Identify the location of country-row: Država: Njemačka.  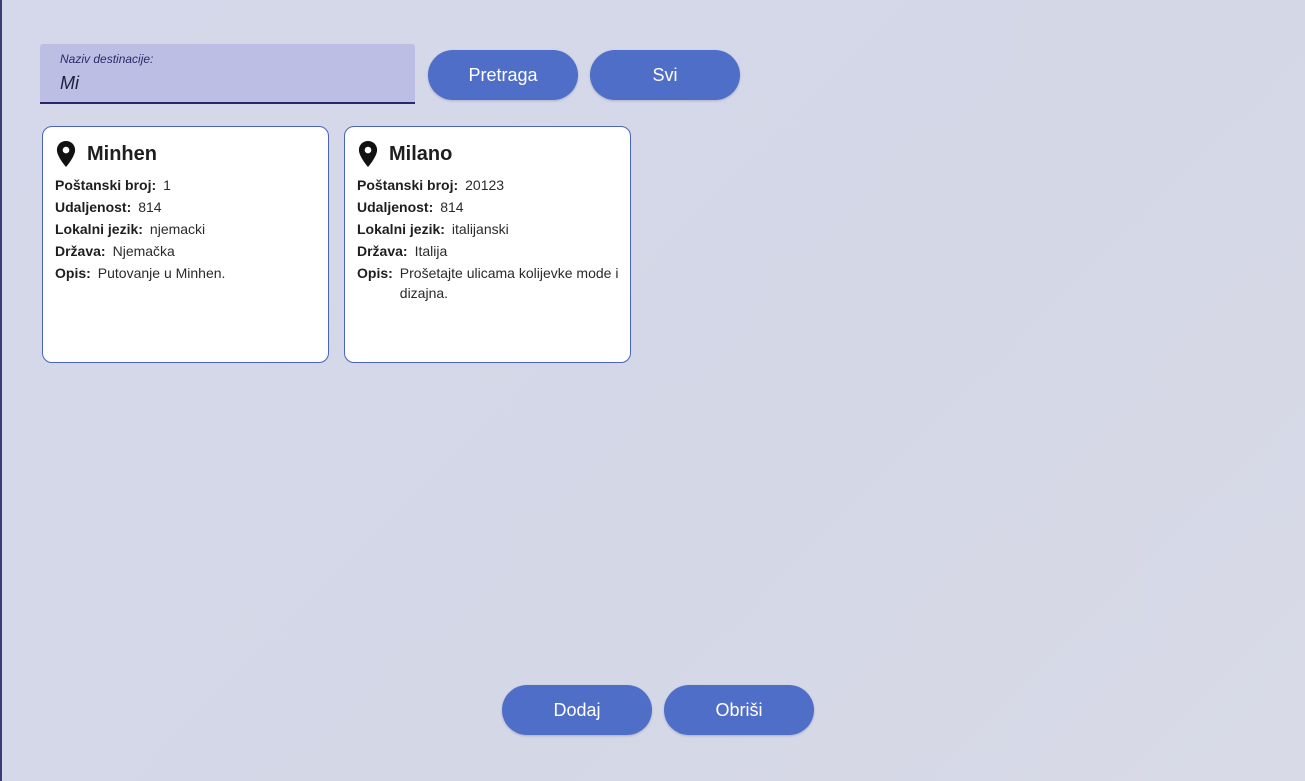
(186, 251).